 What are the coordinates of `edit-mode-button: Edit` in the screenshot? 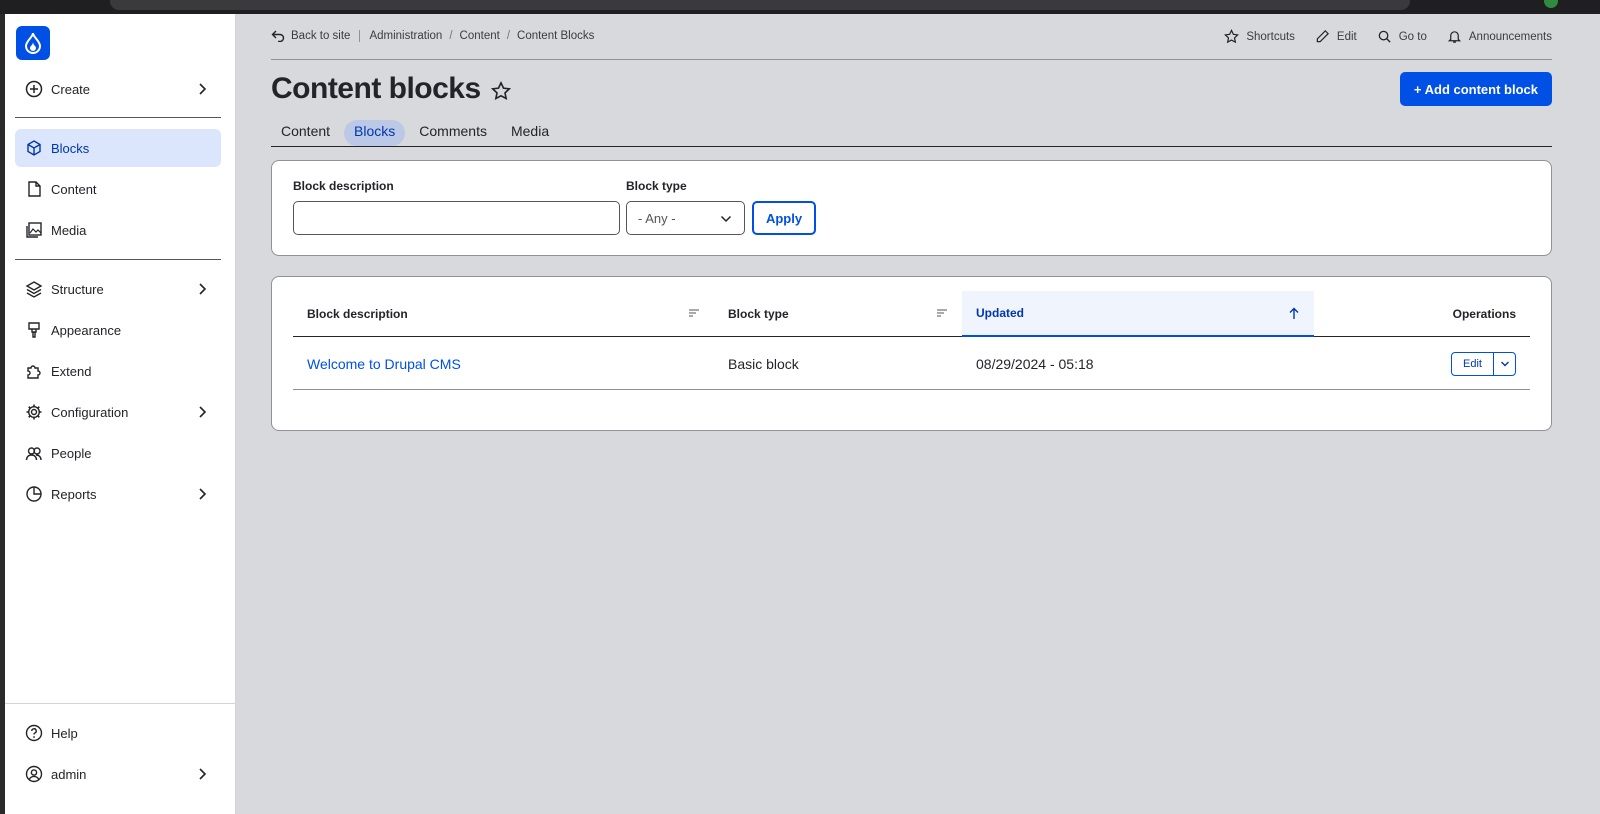 It's located at (1336, 36).